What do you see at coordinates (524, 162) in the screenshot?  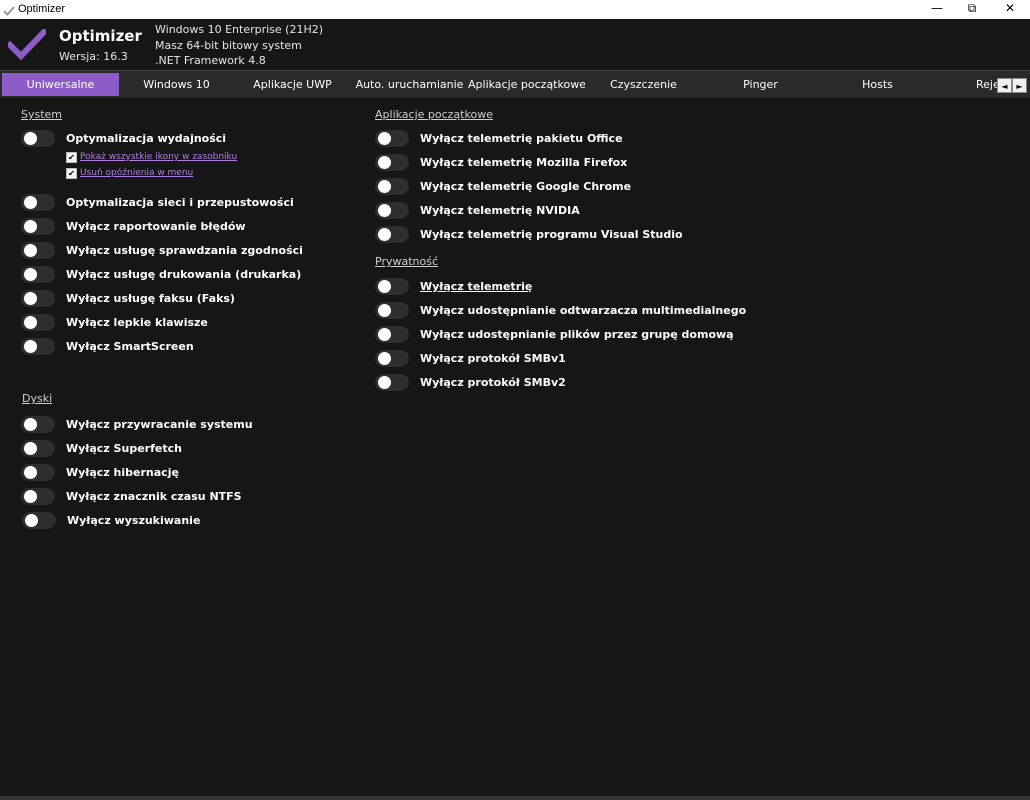 I see `label-firefox-telemetry: Wyłącz telemetrię Mozilla Firefox` at bounding box center [524, 162].